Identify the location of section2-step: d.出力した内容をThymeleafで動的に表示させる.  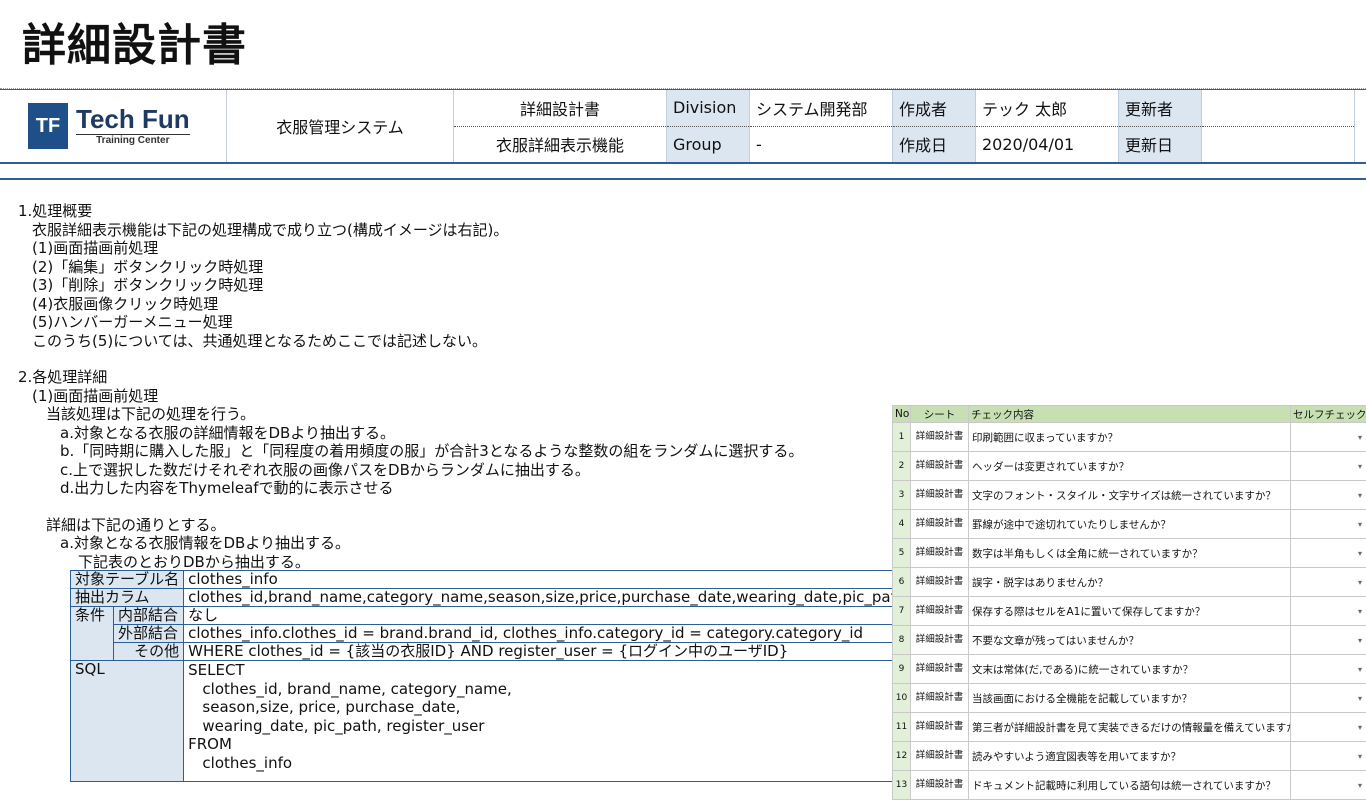
(410, 488).